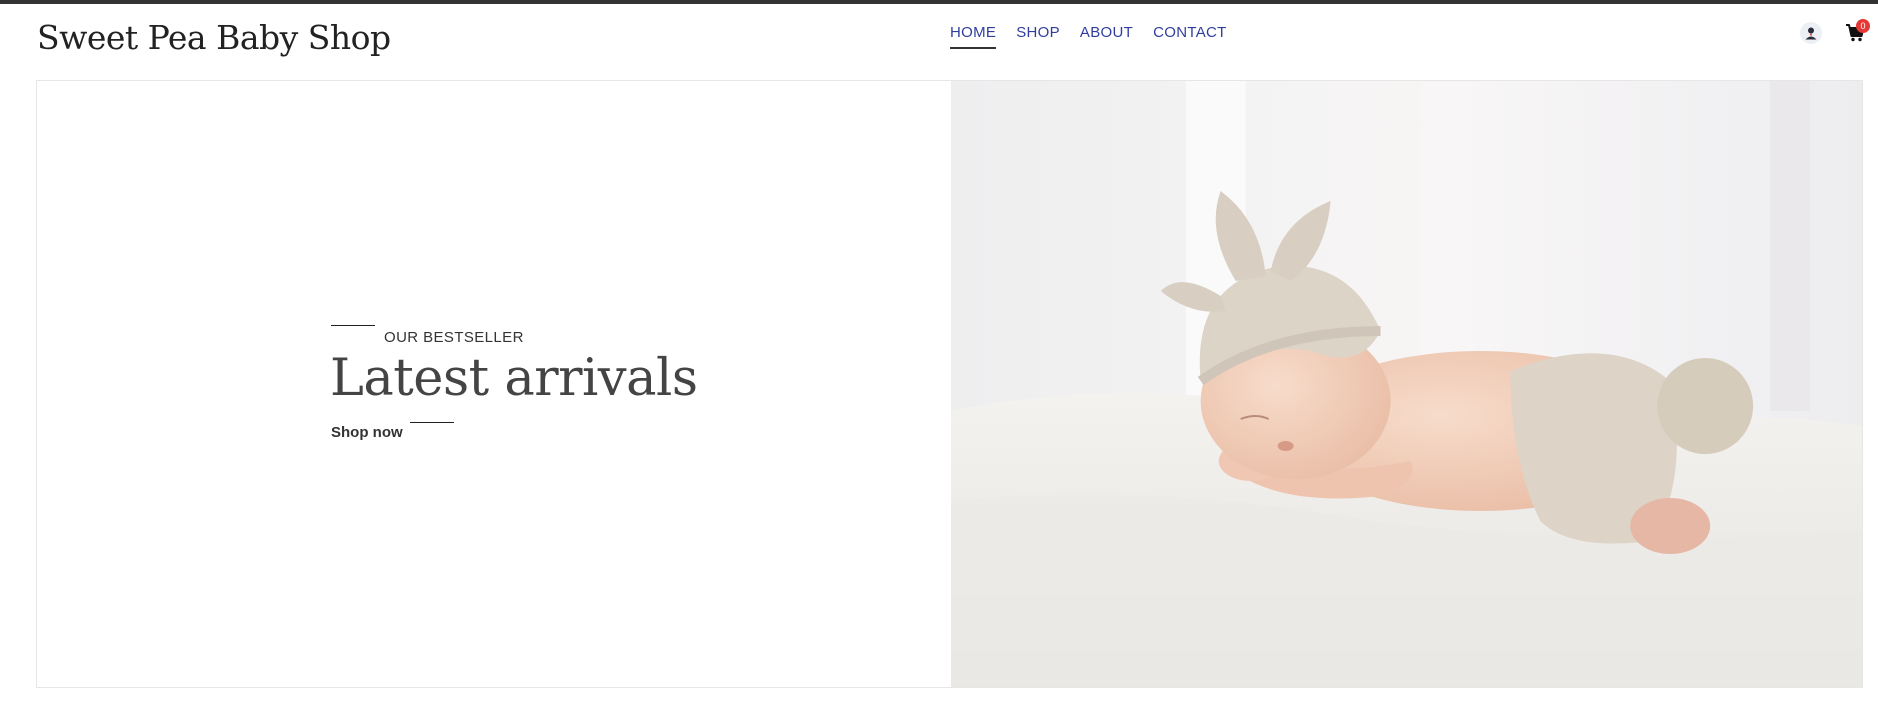  I want to click on shop-now-underline, so click(432, 422).